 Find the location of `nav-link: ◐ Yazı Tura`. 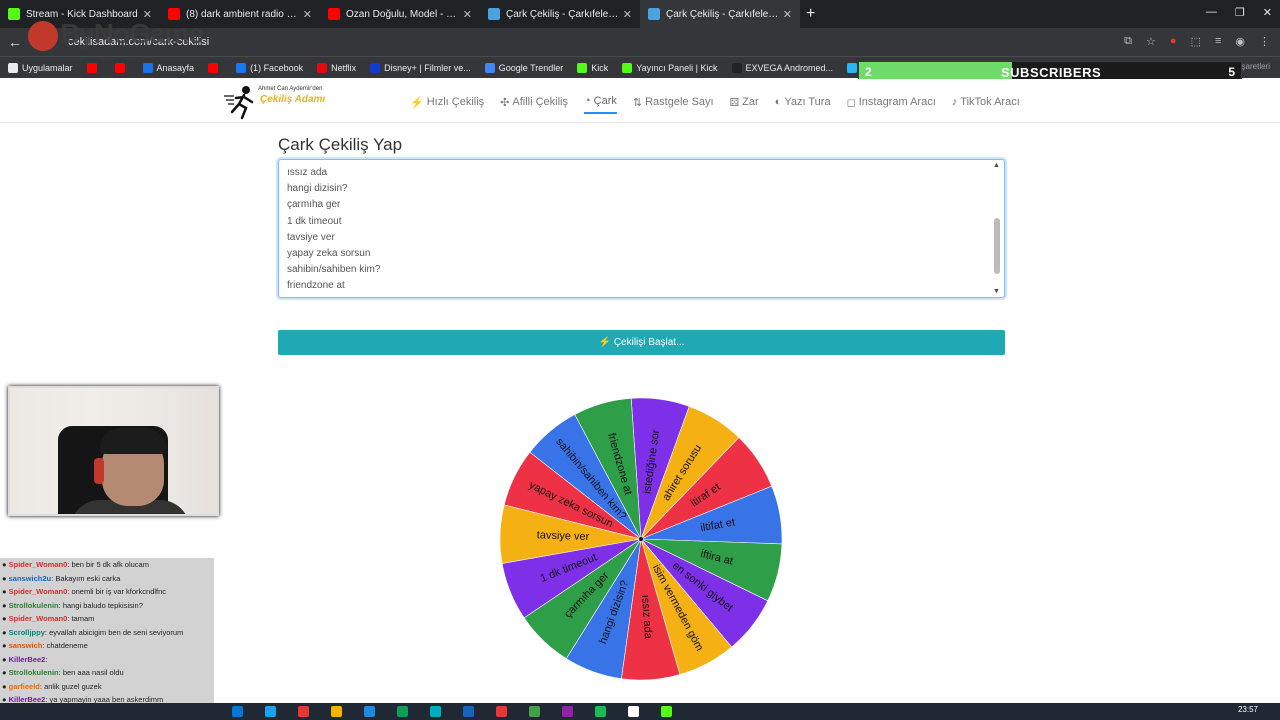

nav-link: ◐ Yazı Tura is located at coordinates (803, 104).